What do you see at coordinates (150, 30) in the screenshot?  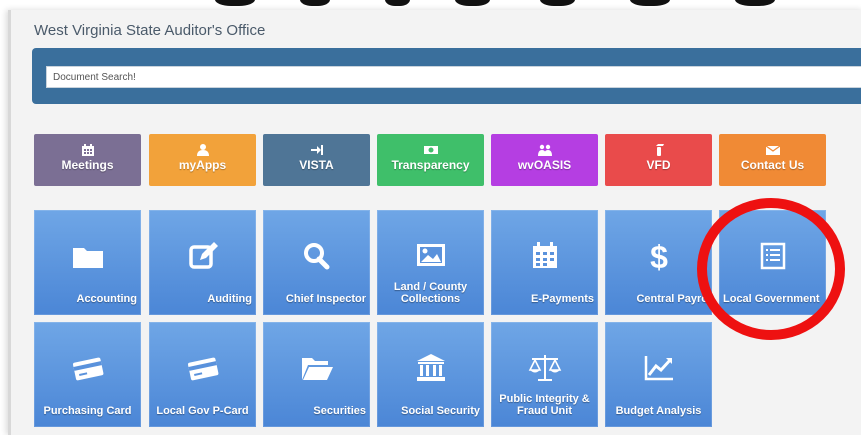 I see `site-title: West Virginia State Auditor's Office` at bounding box center [150, 30].